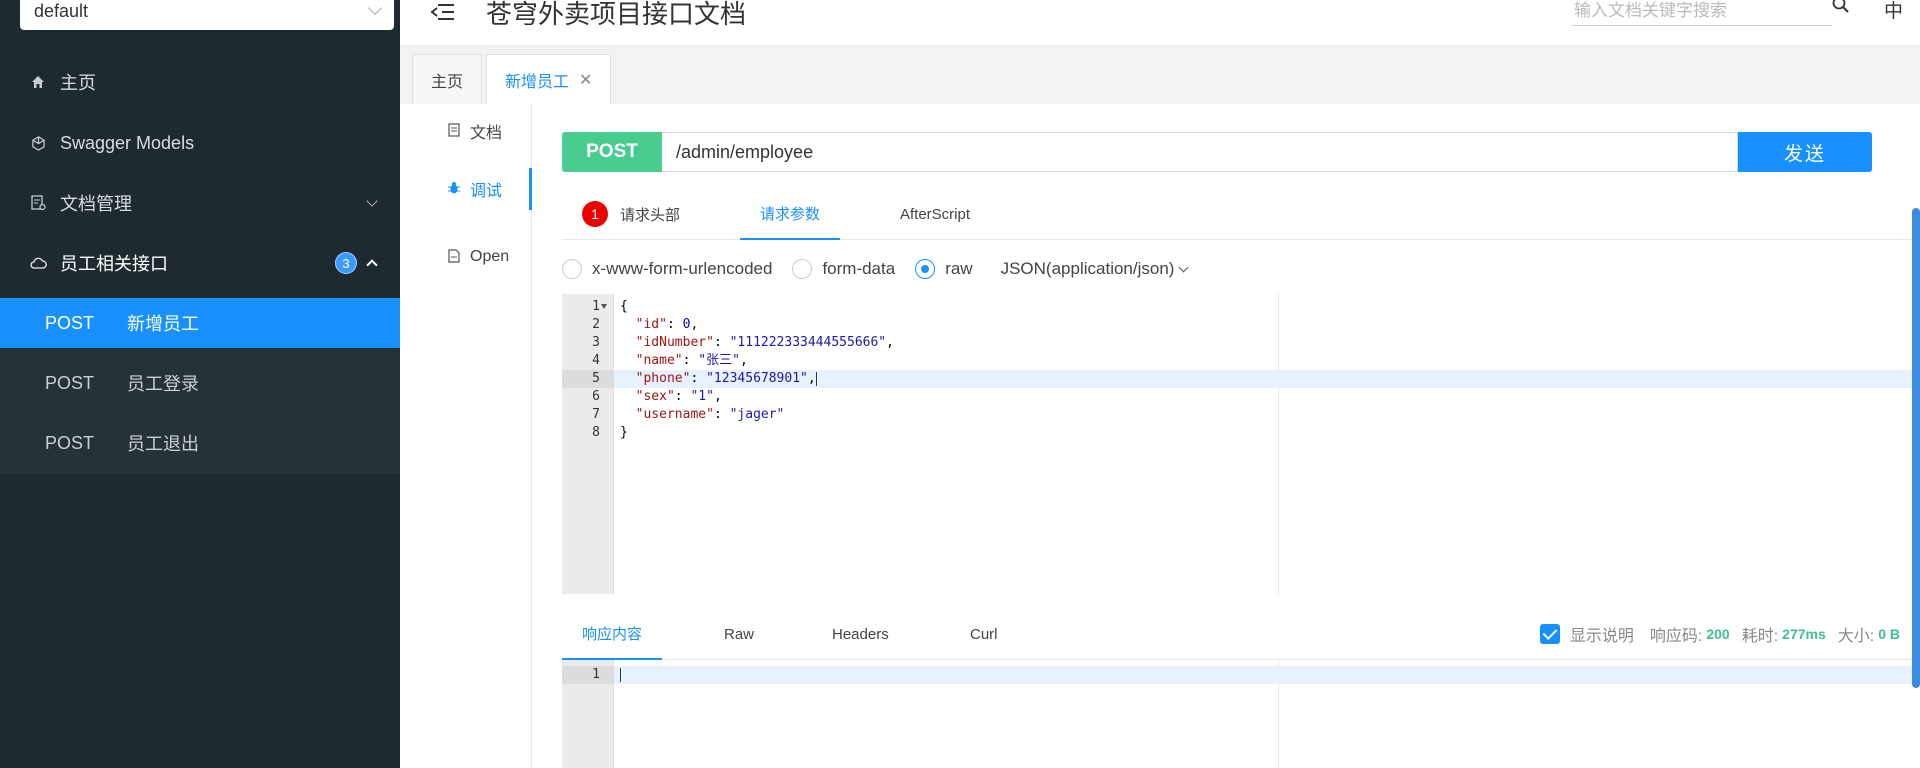  I want to click on subitem-label: 员工登录, so click(163, 384).